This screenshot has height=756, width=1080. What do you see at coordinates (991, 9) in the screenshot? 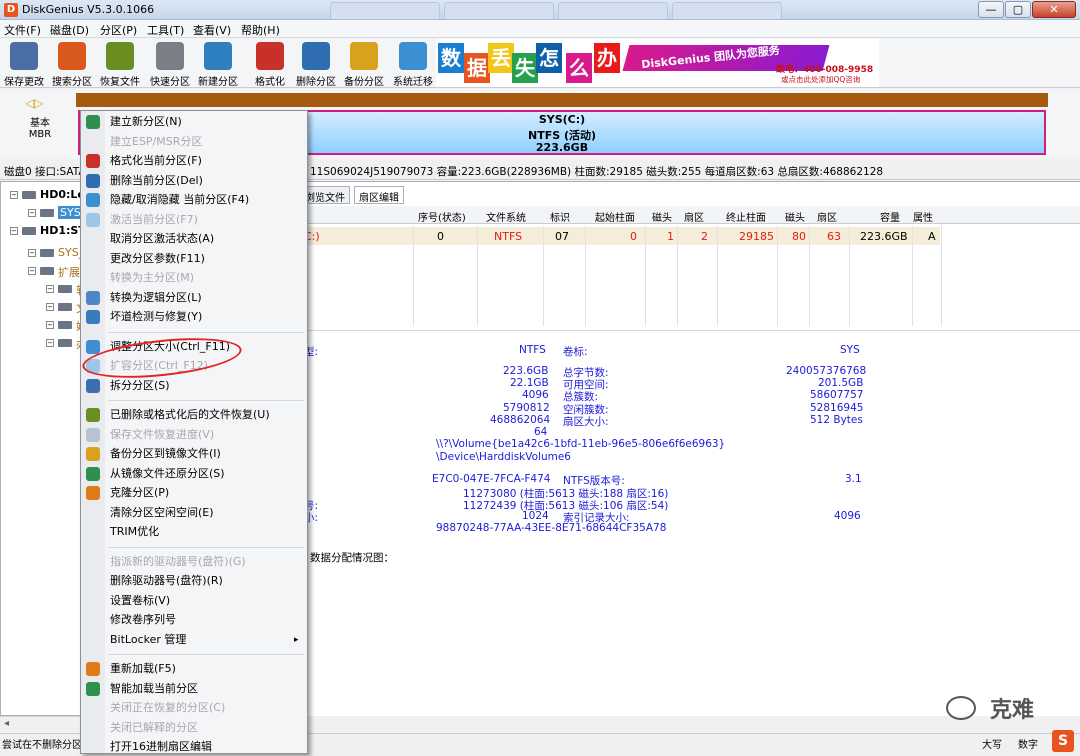
I see `minimize-button: —` at bounding box center [991, 9].